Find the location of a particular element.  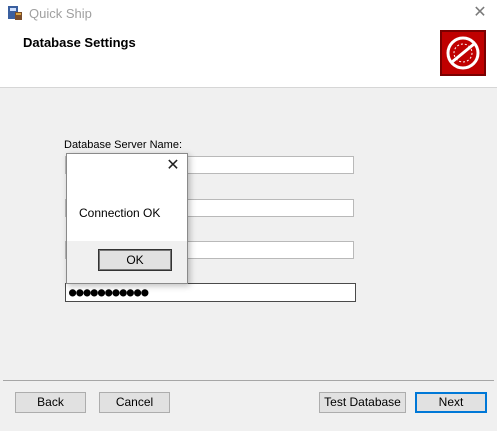

ok-button: OK is located at coordinates (135, 260).